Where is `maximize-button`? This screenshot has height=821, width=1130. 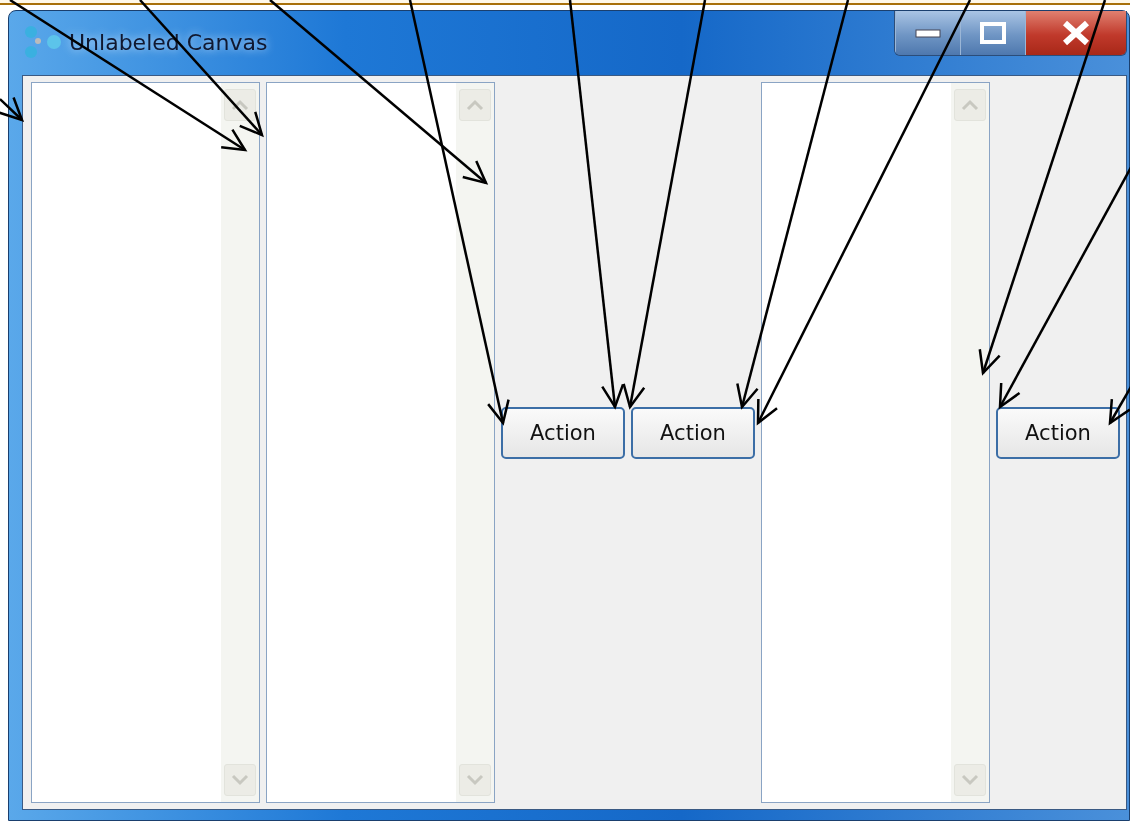 maximize-button is located at coordinates (992, 33).